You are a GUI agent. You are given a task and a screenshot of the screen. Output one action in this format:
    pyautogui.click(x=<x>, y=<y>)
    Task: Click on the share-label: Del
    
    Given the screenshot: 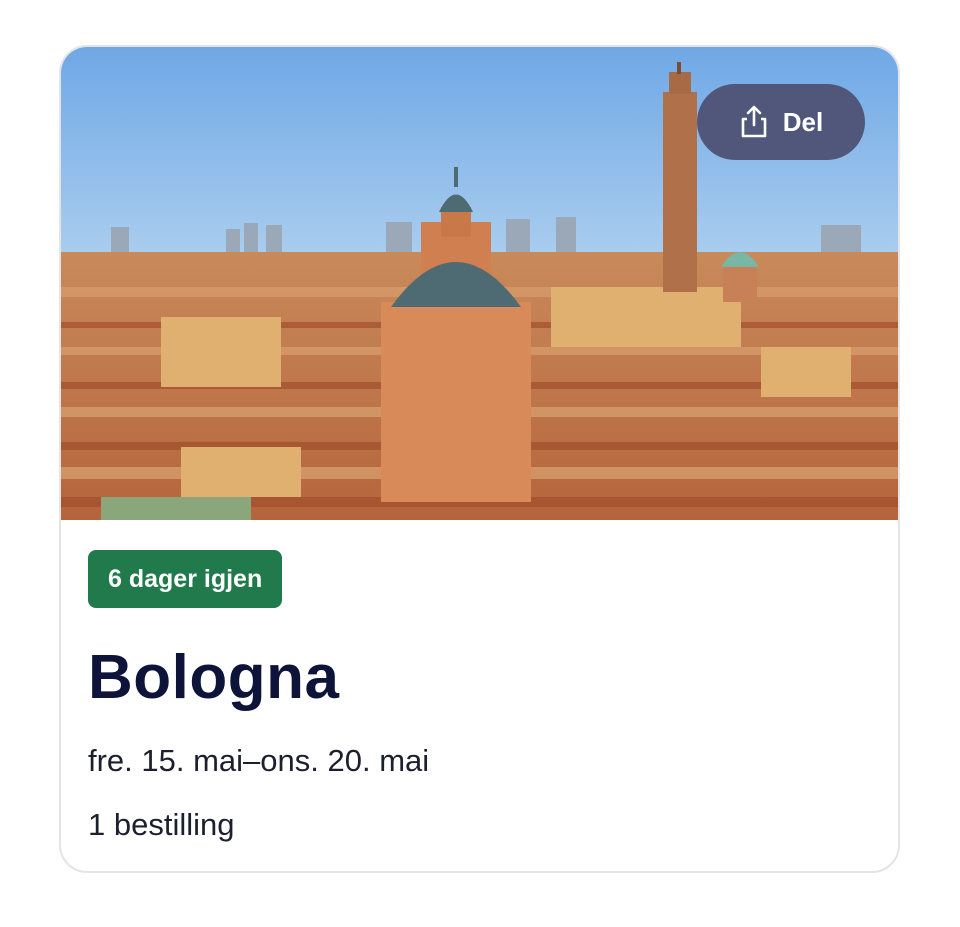 What is the action you would take?
    pyautogui.click(x=803, y=121)
    